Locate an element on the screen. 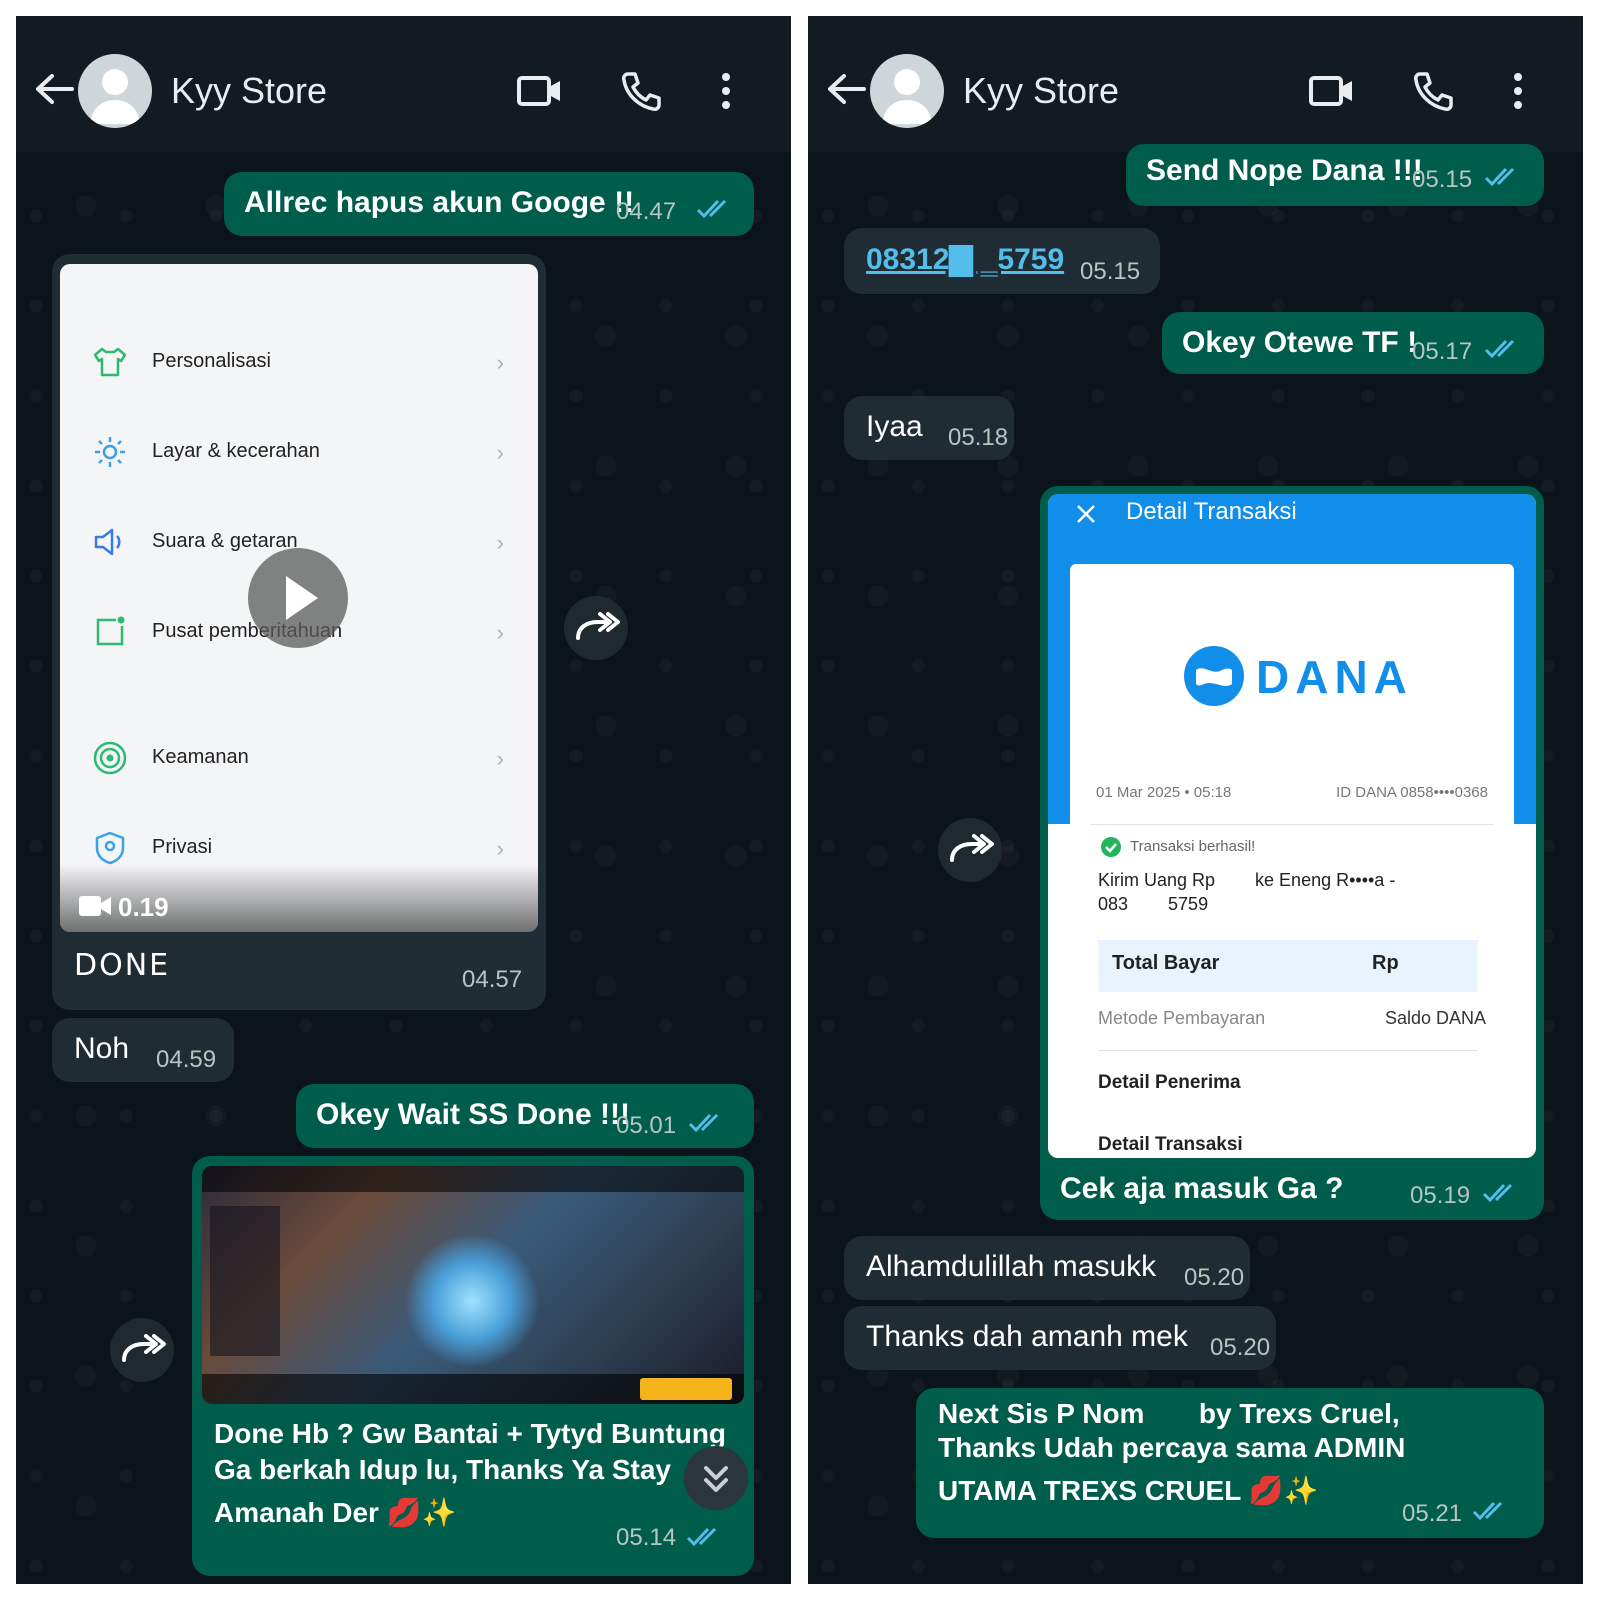 Image resolution: width=1600 pixels, height=1600 pixels. message-text: Thanks dah amanh mek is located at coordinates (1027, 1336).